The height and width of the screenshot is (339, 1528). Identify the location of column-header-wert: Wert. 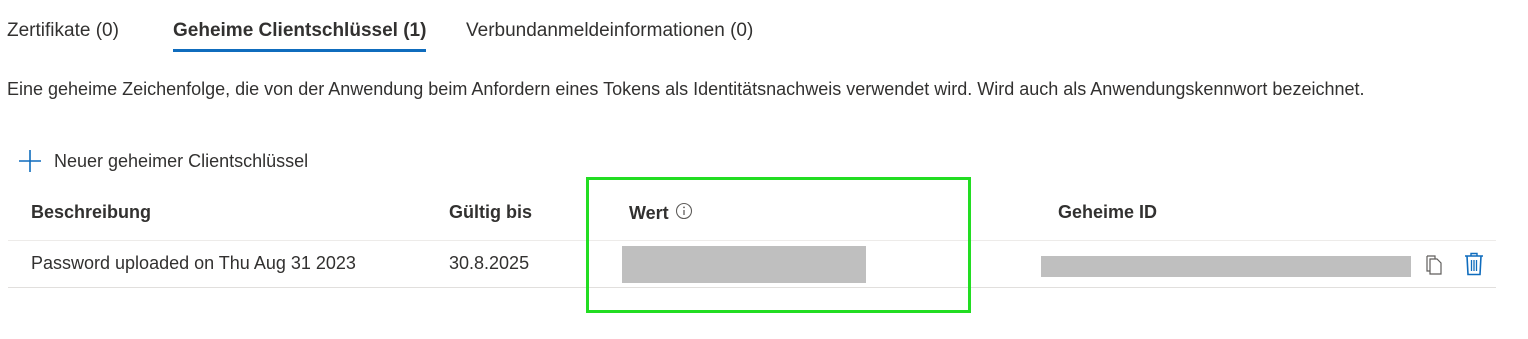
(661, 213).